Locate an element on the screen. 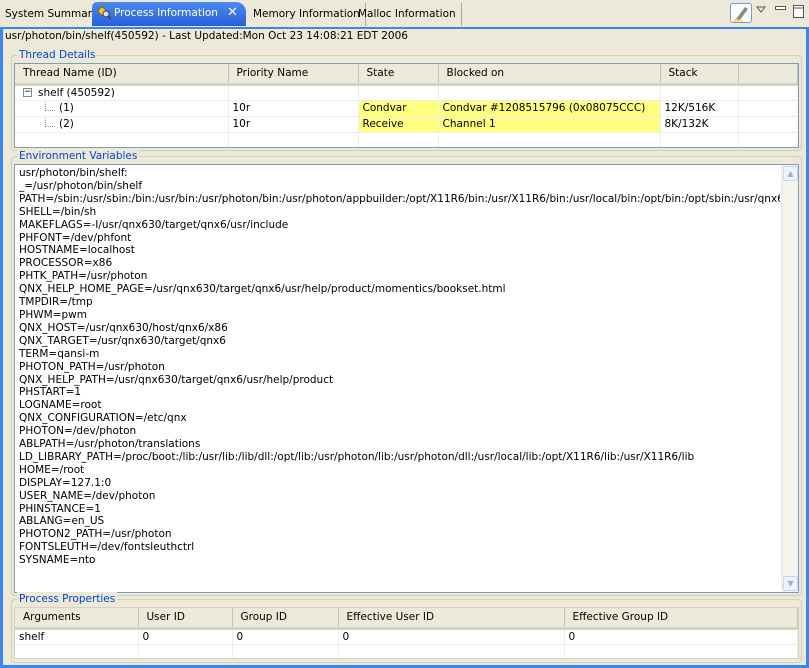 This screenshot has width=809, height=668. stack-cell: 8K/132K is located at coordinates (699, 124).